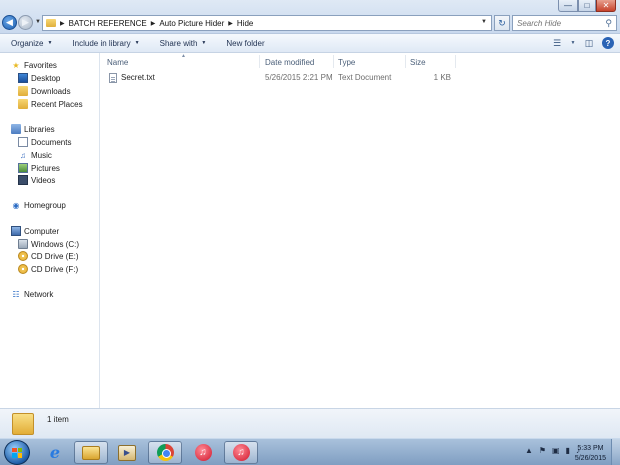  I want to click on search-box: ⚲, so click(564, 23).